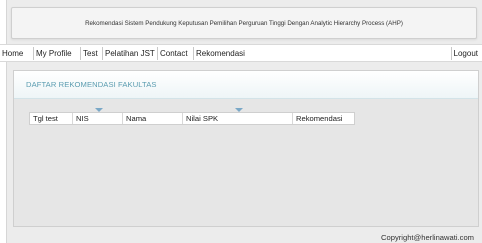  What do you see at coordinates (97, 116) in the screenshot?
I see `column-header-nis: NIS` at bounding box center [97, 116].